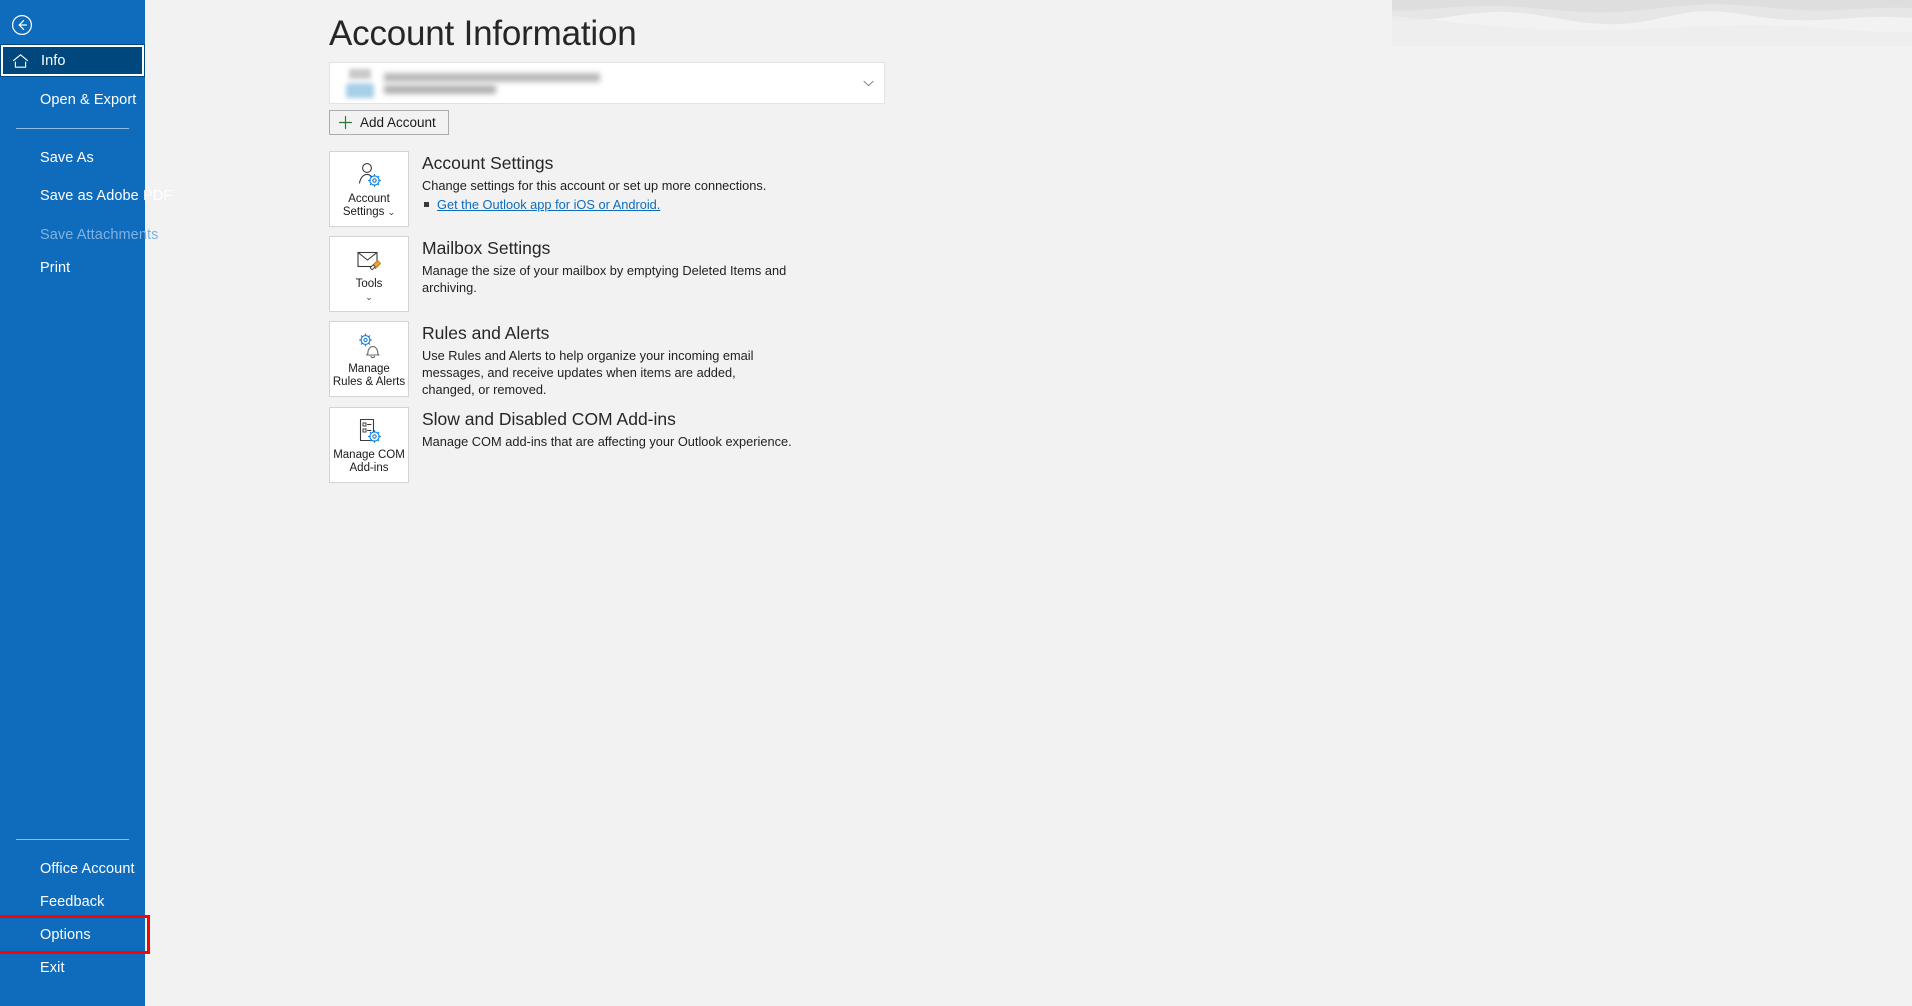  I want to click on manage-rules-alerts-button: Manage Rules & Alerts, so click(369, 359).